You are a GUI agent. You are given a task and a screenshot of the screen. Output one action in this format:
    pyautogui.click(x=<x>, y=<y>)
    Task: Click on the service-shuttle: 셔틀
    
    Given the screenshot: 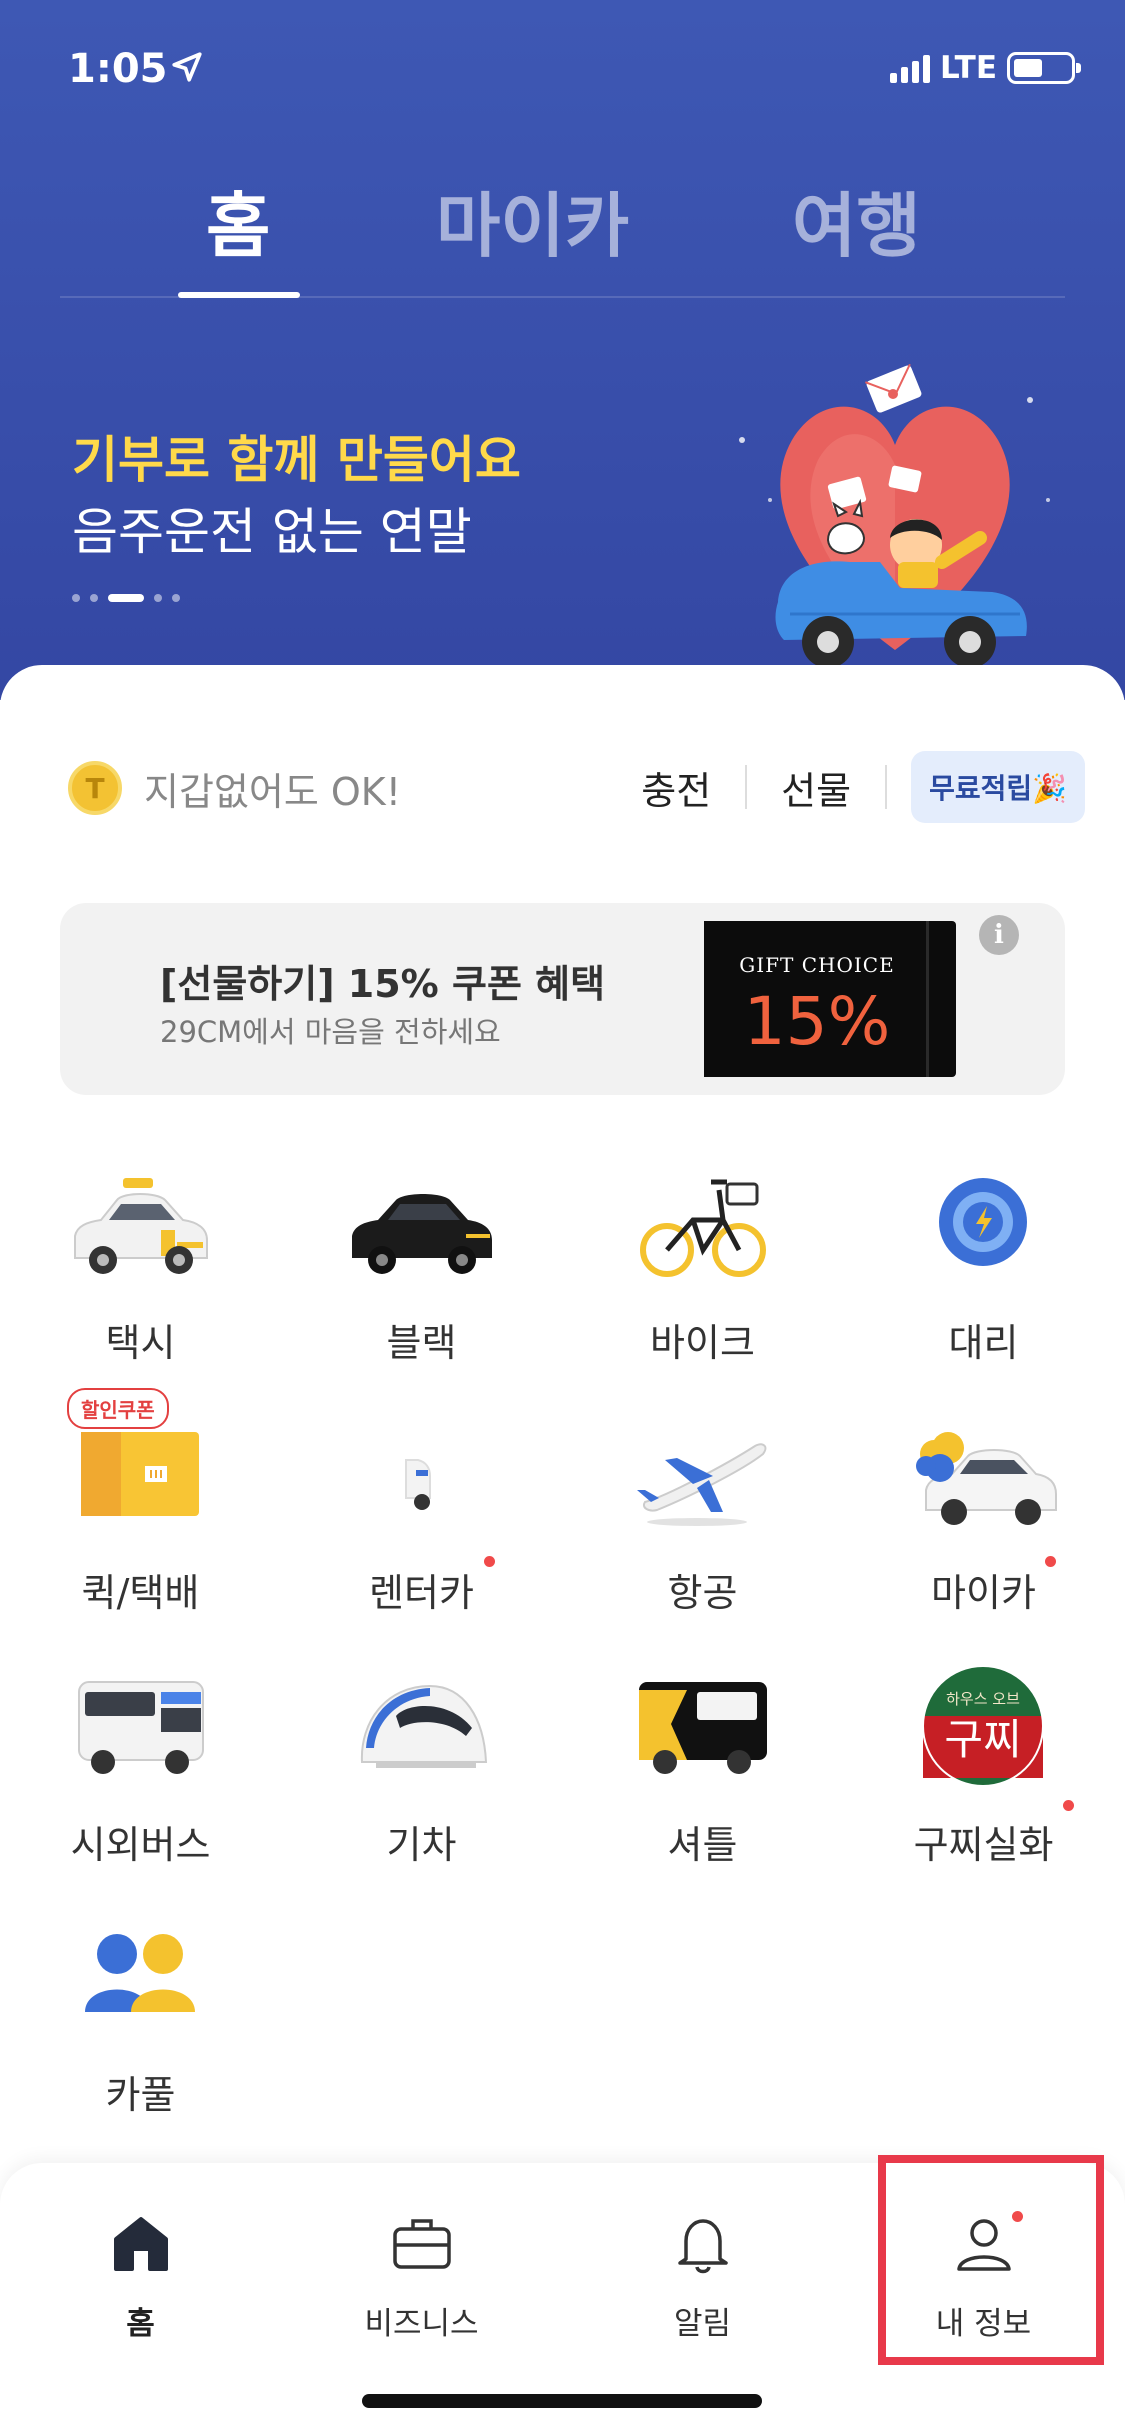 What is the action you would take?
    pyautogui.click(x=702, y=1787)
    